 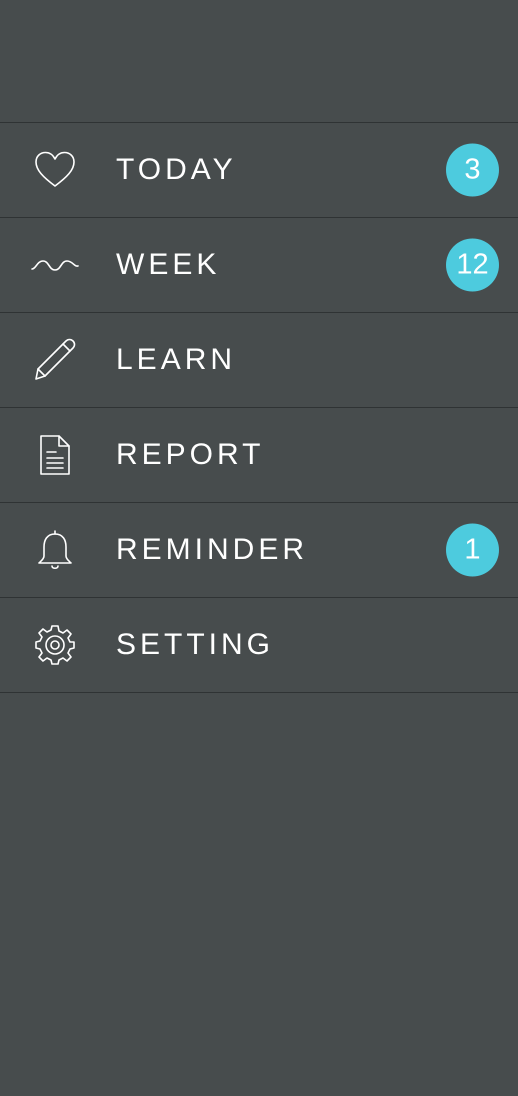 I want to click on menu-label: TODAY, so click(x=176, y=169).